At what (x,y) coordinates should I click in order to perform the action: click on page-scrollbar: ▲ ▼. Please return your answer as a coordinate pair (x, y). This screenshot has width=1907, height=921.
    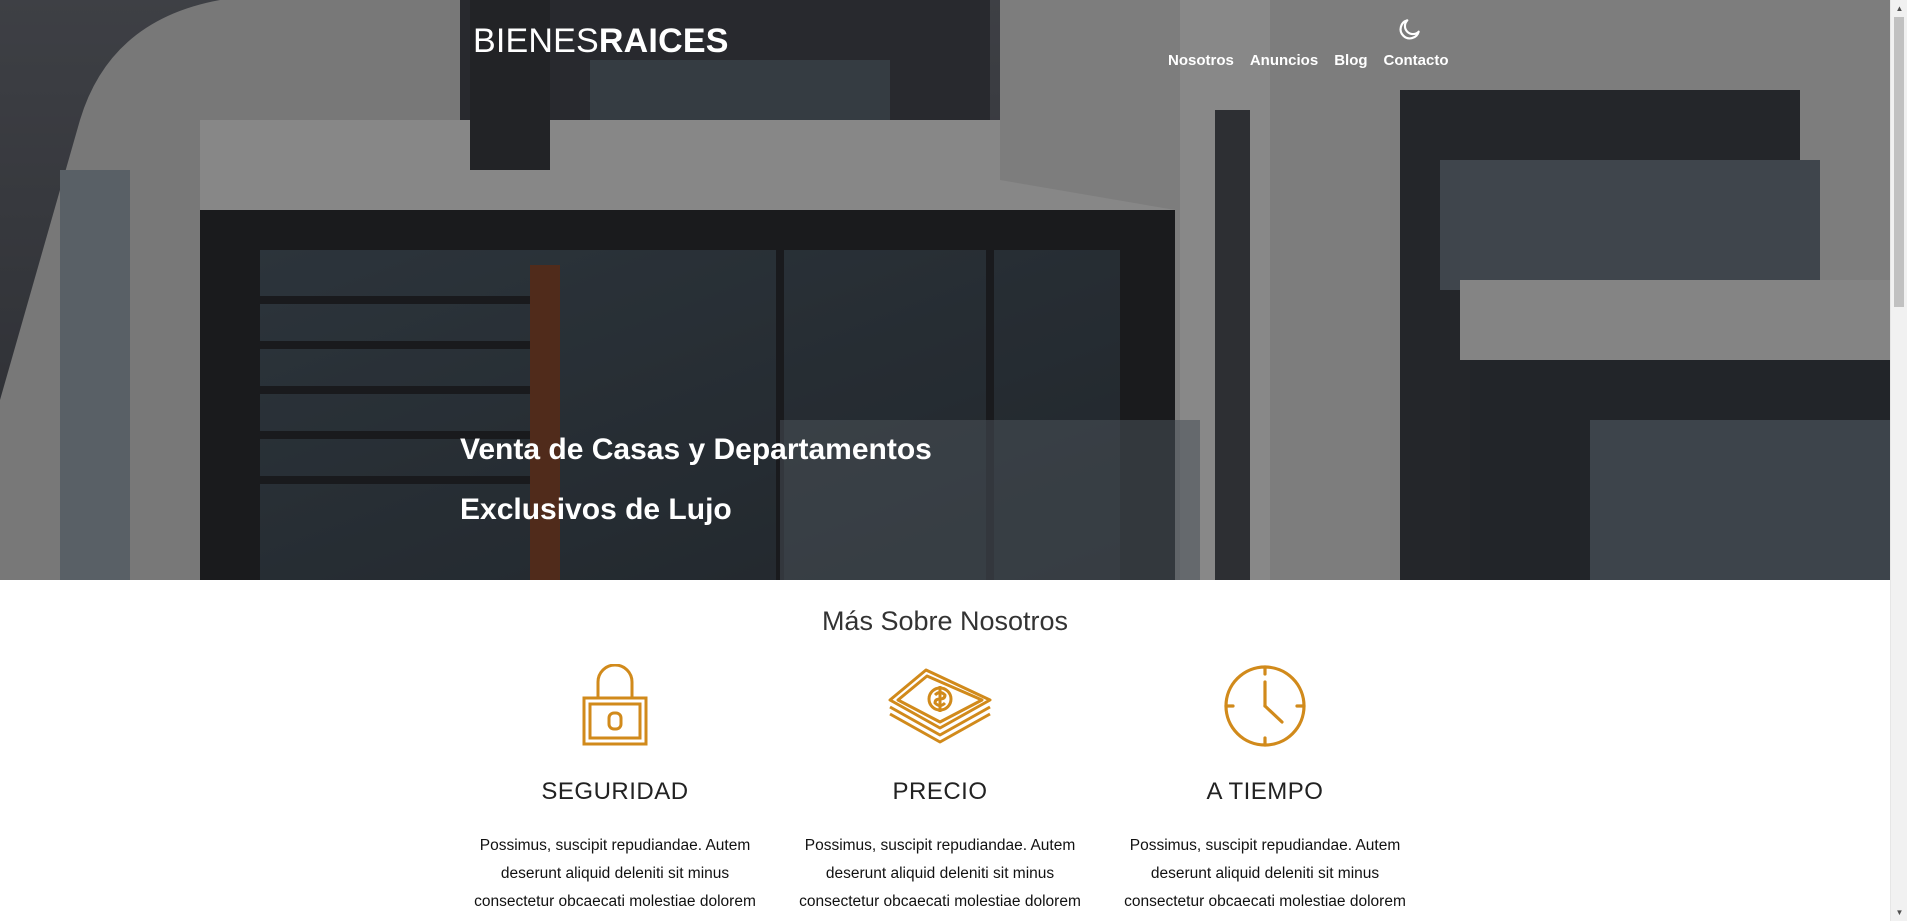
    Looking at the image, I should click on (1898, 460).